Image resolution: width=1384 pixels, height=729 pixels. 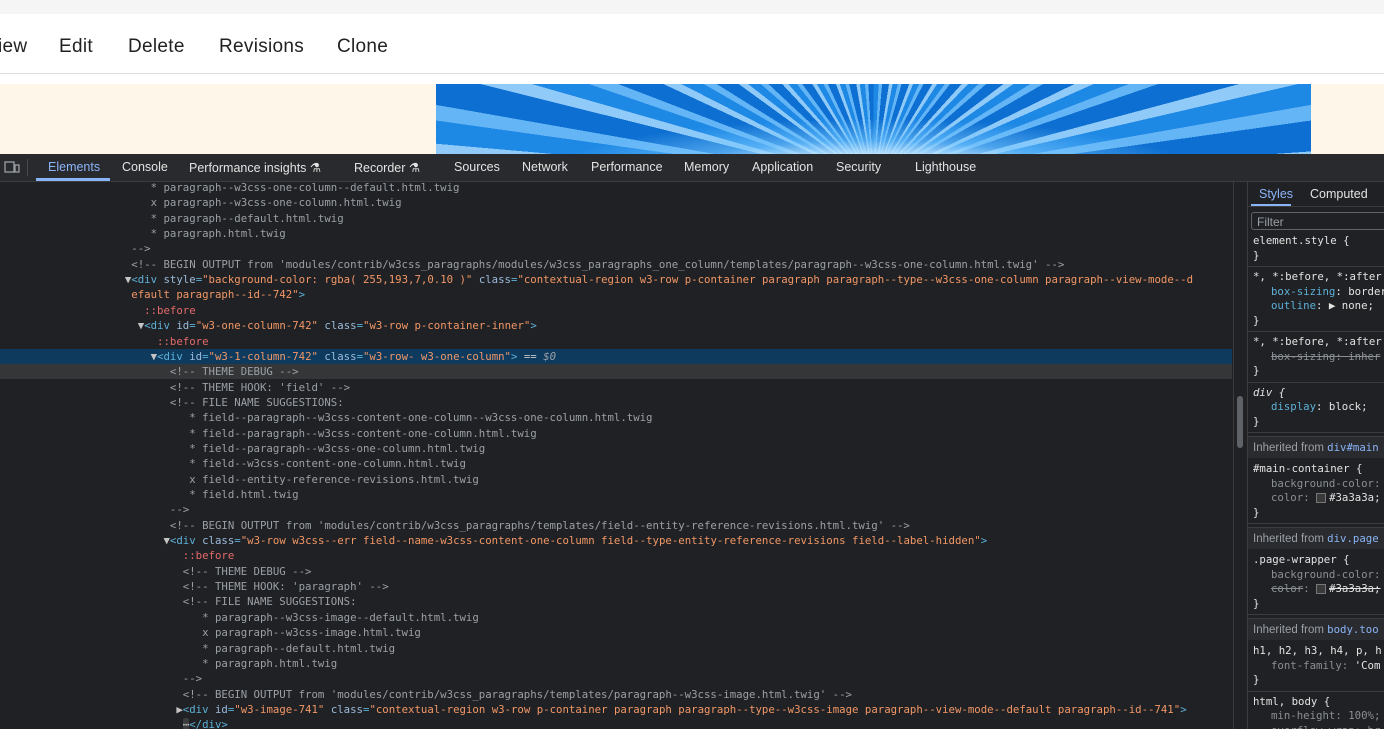 I want to click on css-property: outline: ▶ none;, so click(x=1322, y=306).